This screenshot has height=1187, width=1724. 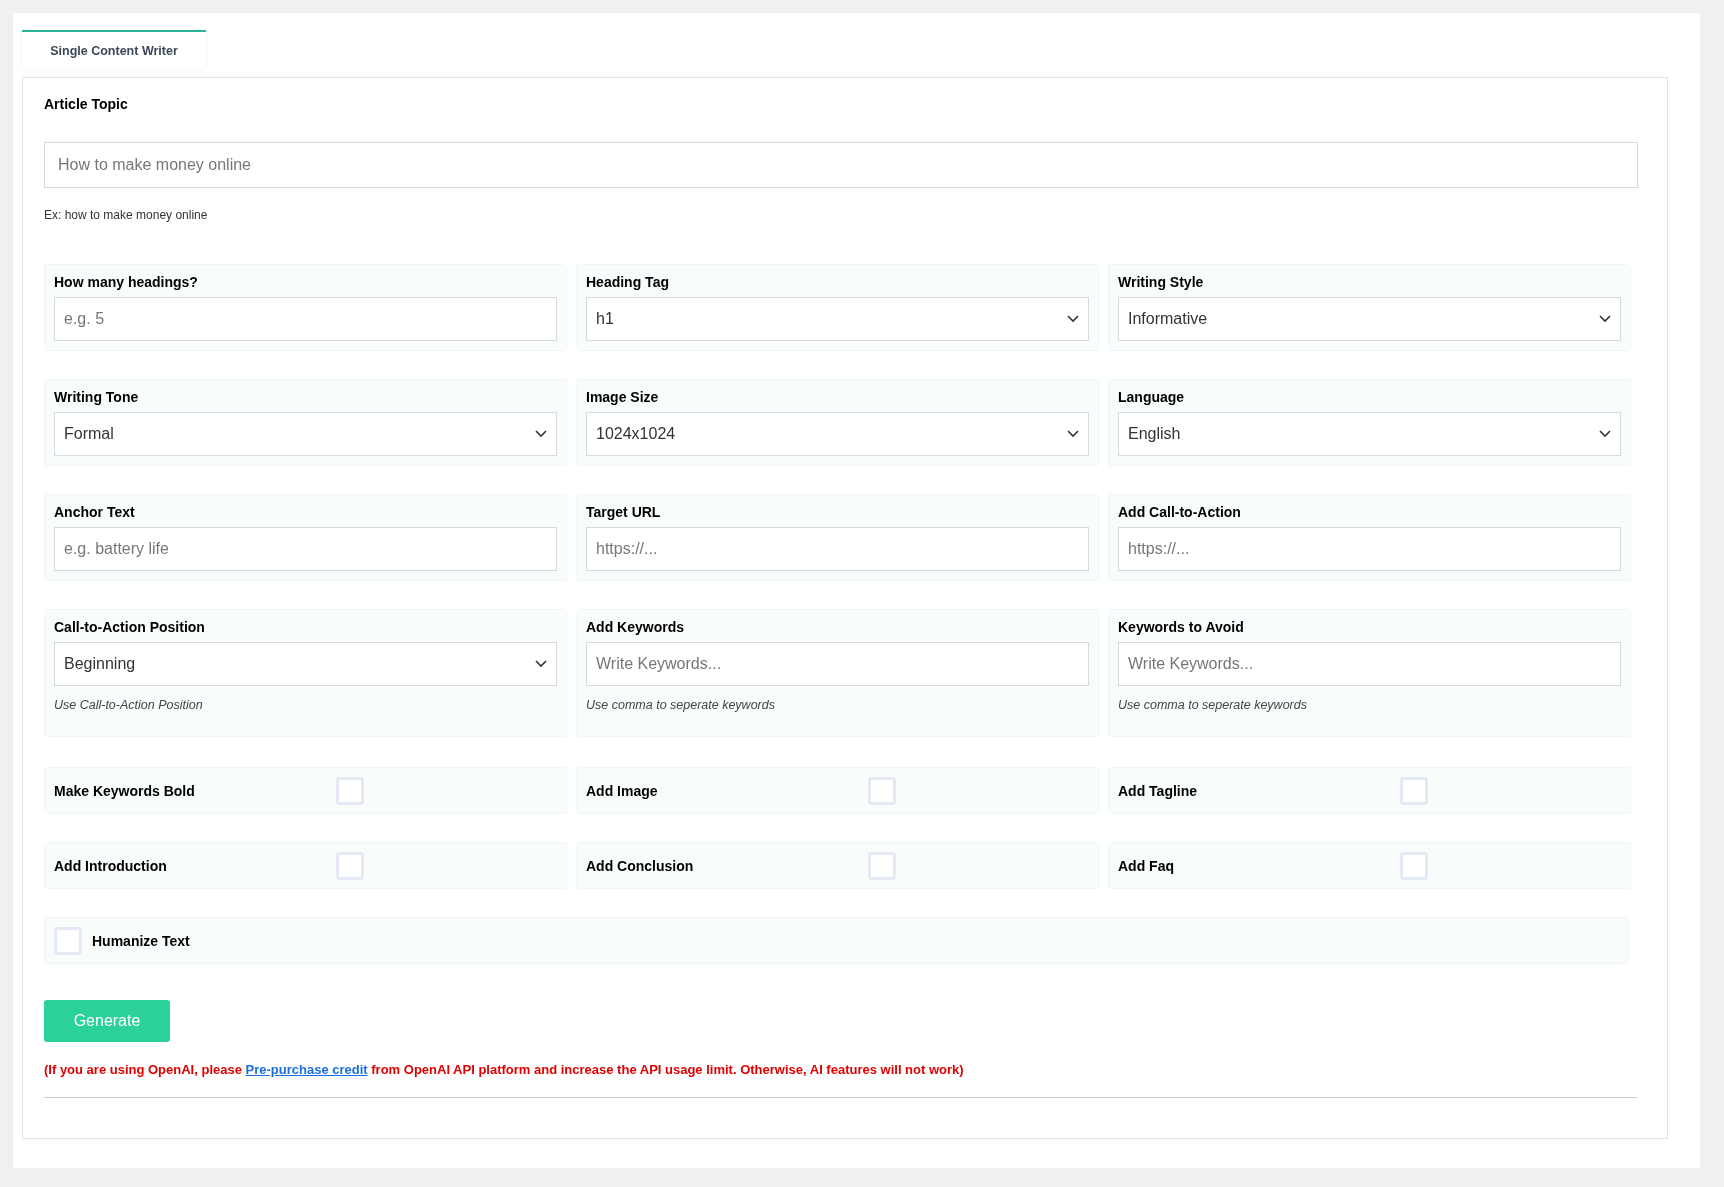 I want to click on field-label: Keywords to Avoid, so click(x=1181, y=627).